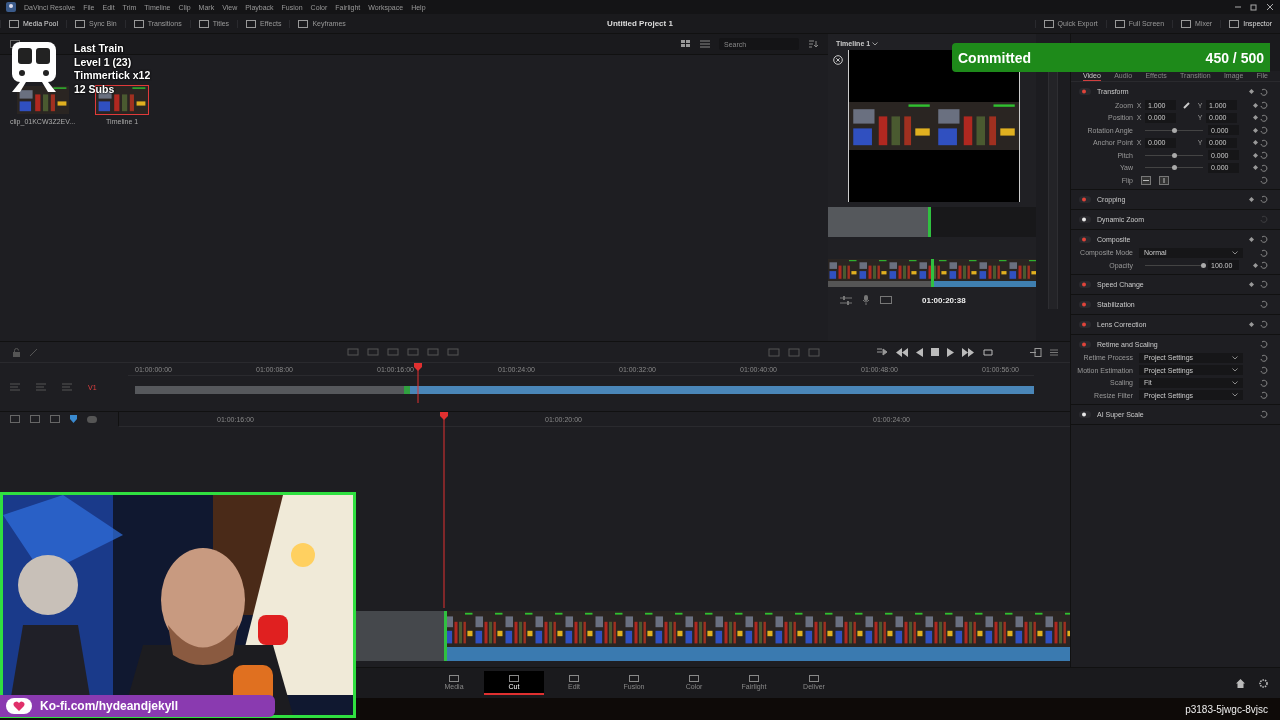 The width and height of the screenshot is (1280, 720). I want to click on menu-icon, so click(1054, 352).